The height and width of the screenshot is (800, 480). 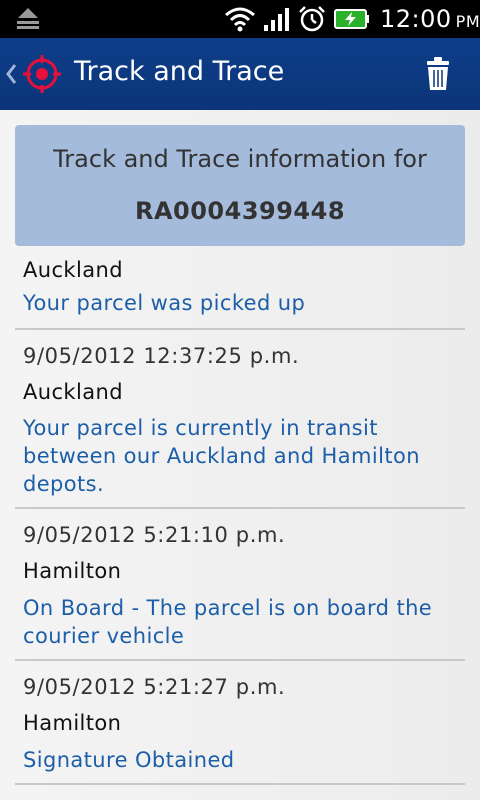 I want to click on event-timestamp: 9/05/2012 5:21:10 p.m., so click(x=154, y=535).